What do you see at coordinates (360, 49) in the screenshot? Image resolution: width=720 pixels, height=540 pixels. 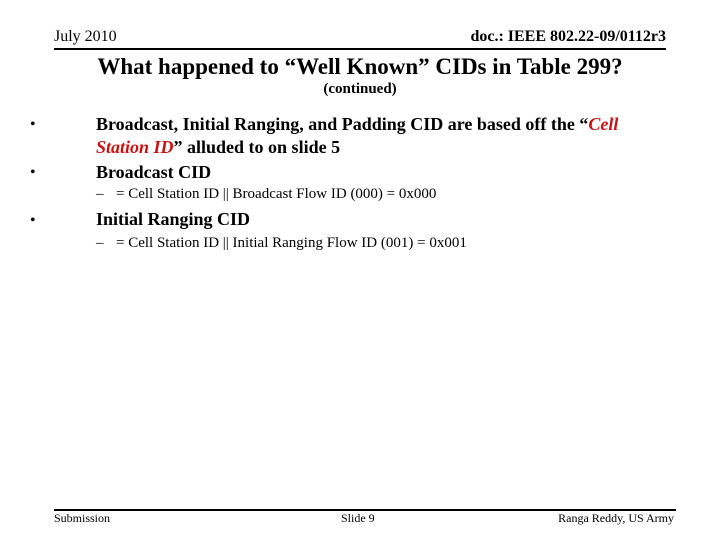 I see `header-rule` at bounding box center [360, 49].